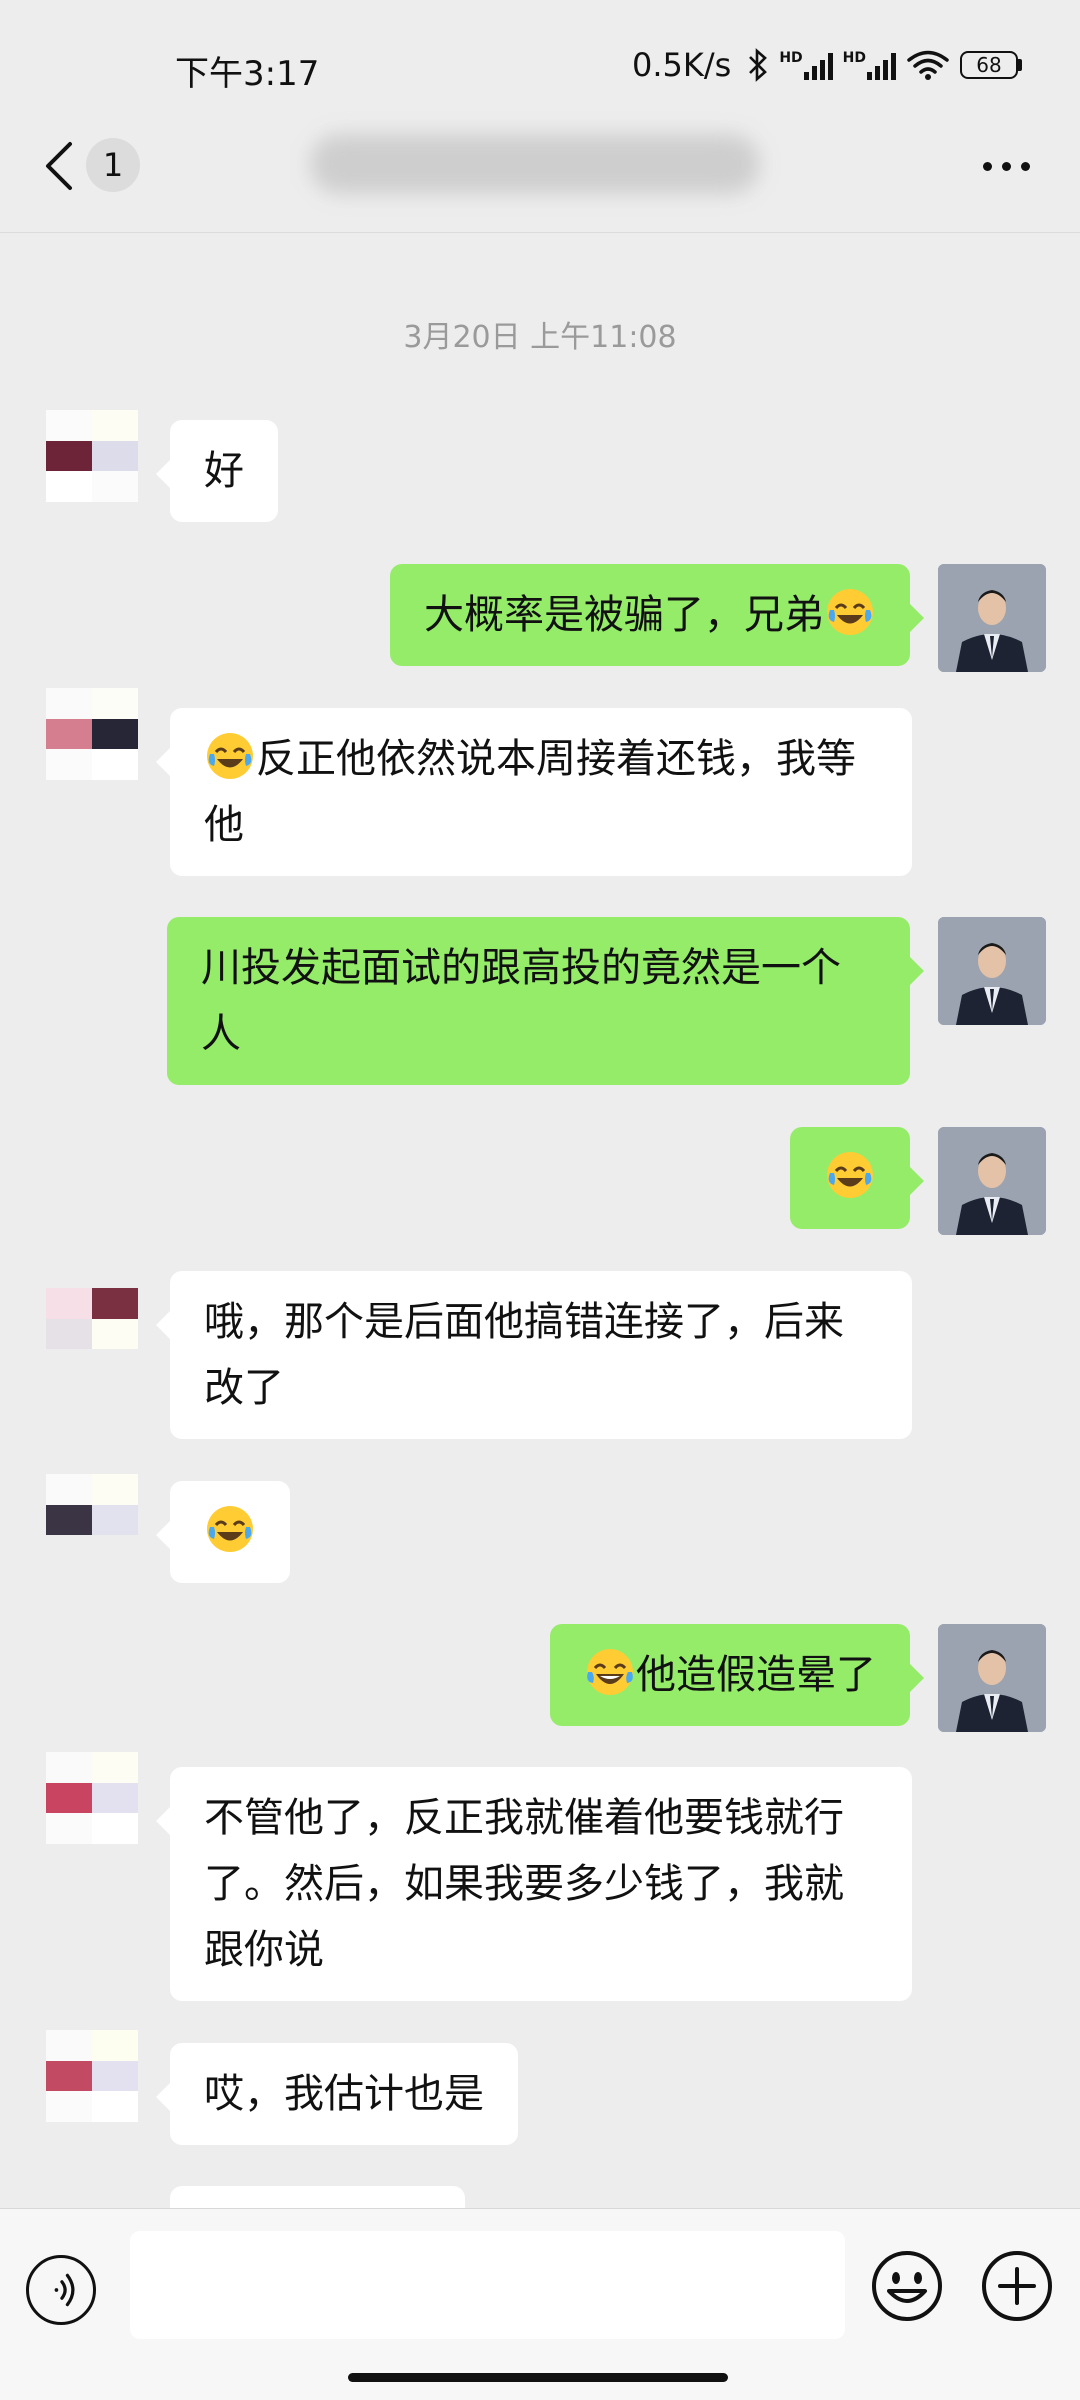 The image size is (1080, 2400). What do you see at coordinates (344, 2094) in the screenshot?
I see `message-text: 哎，我估计也是` at bounding box center [344, 2094].